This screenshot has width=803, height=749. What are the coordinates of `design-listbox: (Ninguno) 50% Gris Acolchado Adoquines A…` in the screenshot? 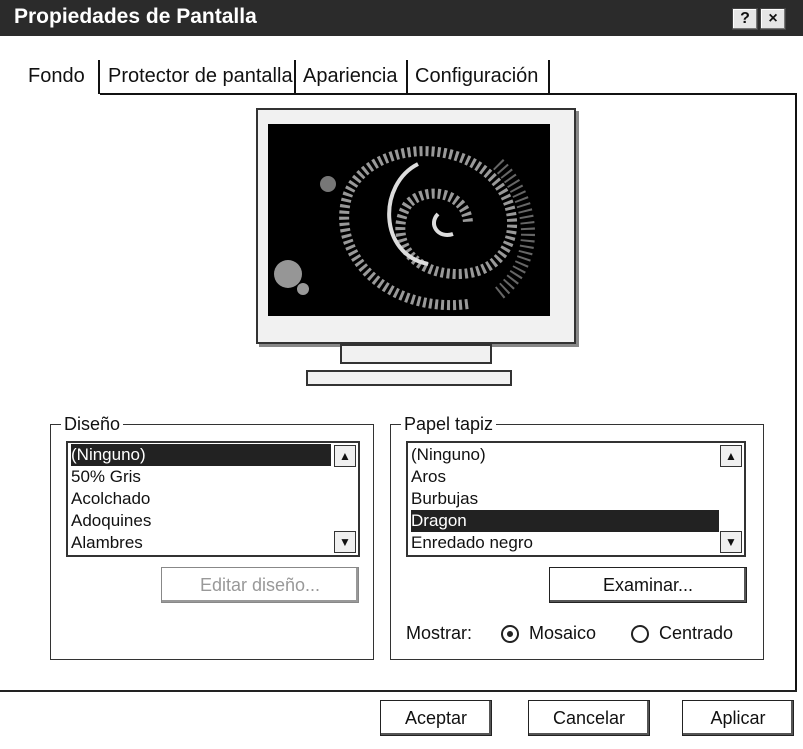 It's located at (213, 499).